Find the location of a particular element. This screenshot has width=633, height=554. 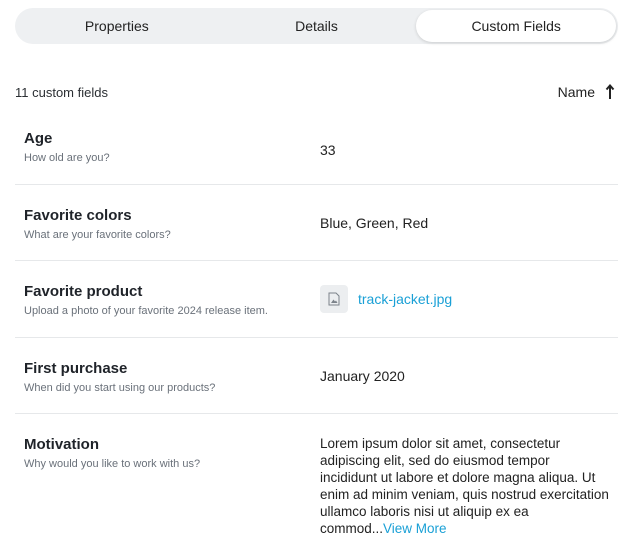

tab-properties: Properties is located at coordinates (117, 26).